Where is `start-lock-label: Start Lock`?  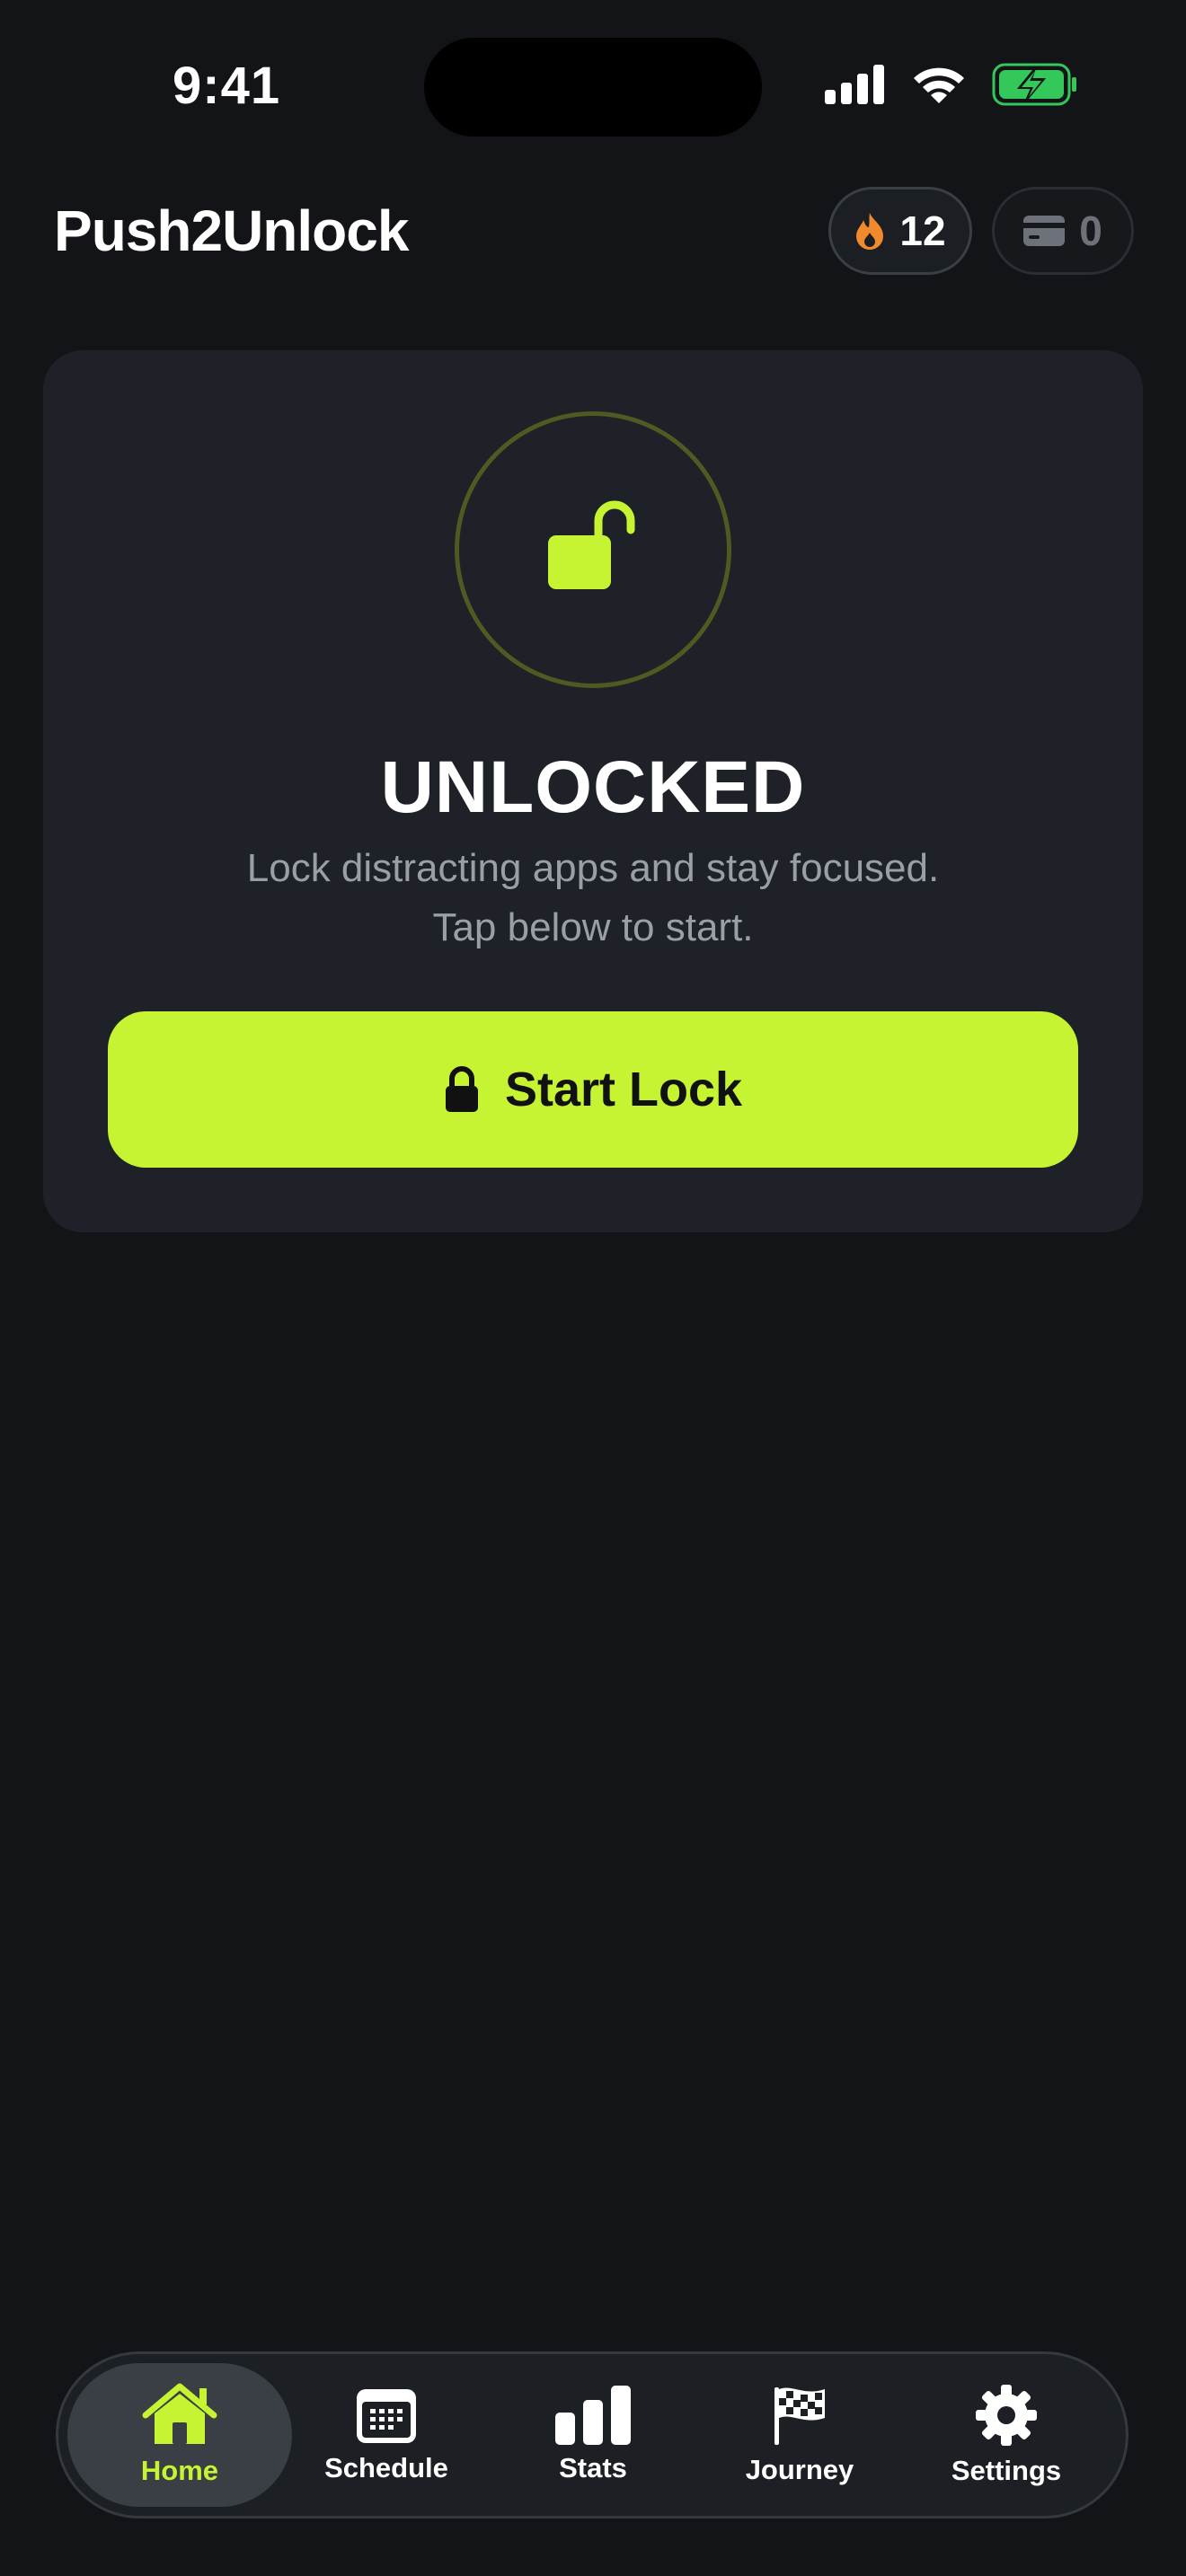 start-lock-label: Start Lock is located at coordinates (623, 1089).